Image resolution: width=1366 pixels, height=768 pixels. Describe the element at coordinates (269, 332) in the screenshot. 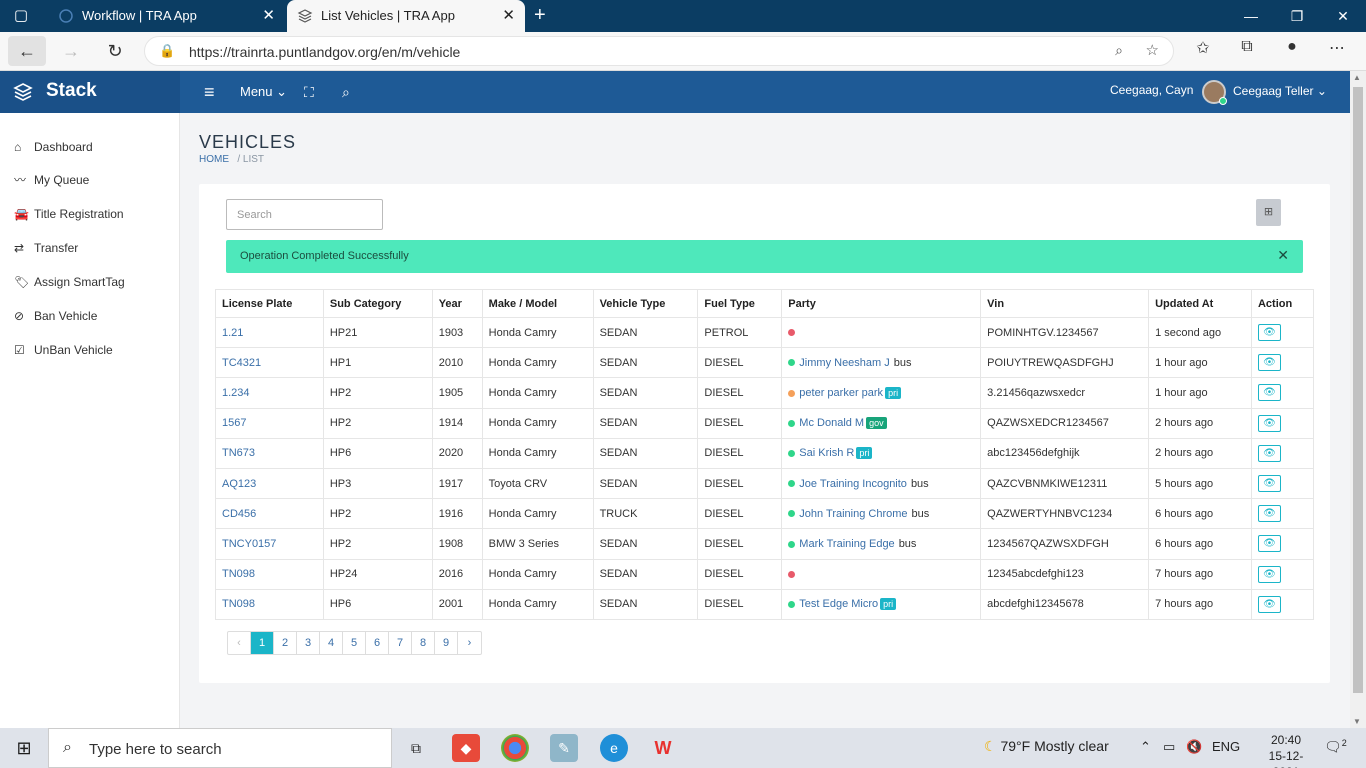

I see `cell-plate: 1.21` at that location.